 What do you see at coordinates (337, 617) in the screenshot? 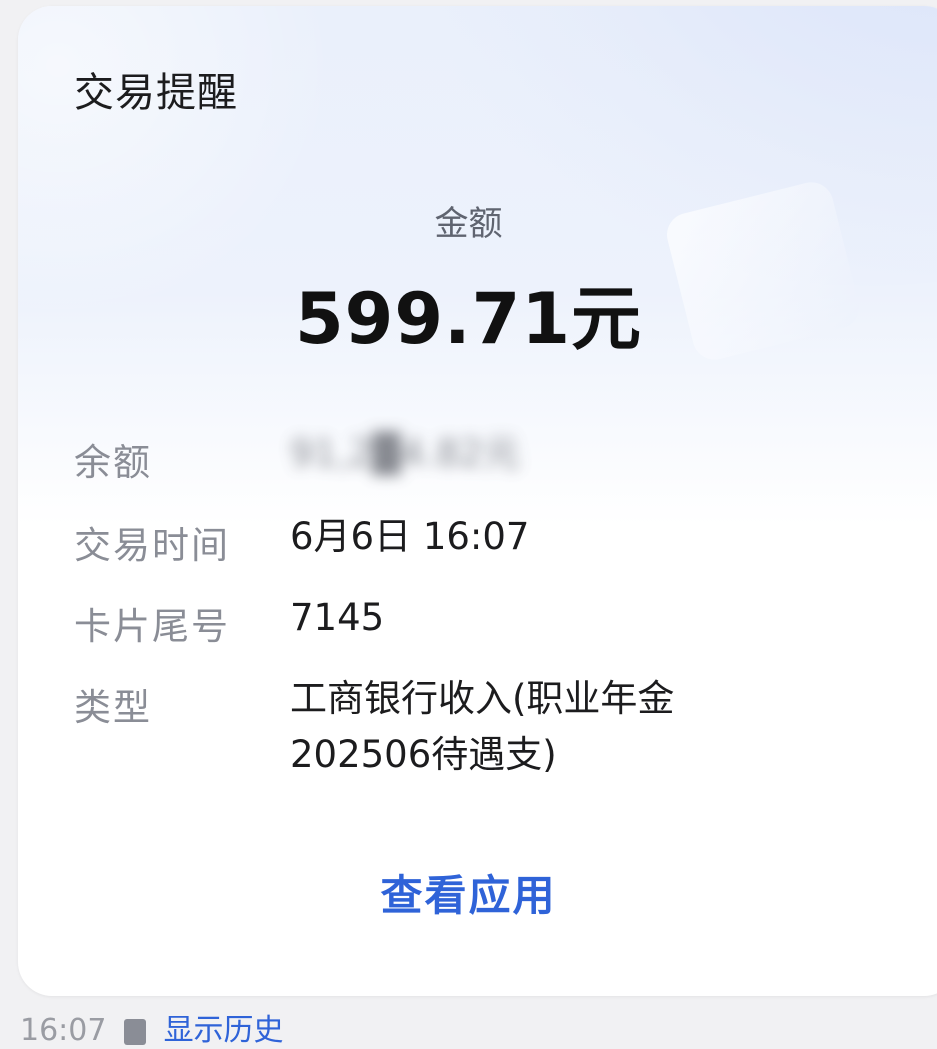
I see `card-suffix-value: 7145` at bounding box center [337, 617].